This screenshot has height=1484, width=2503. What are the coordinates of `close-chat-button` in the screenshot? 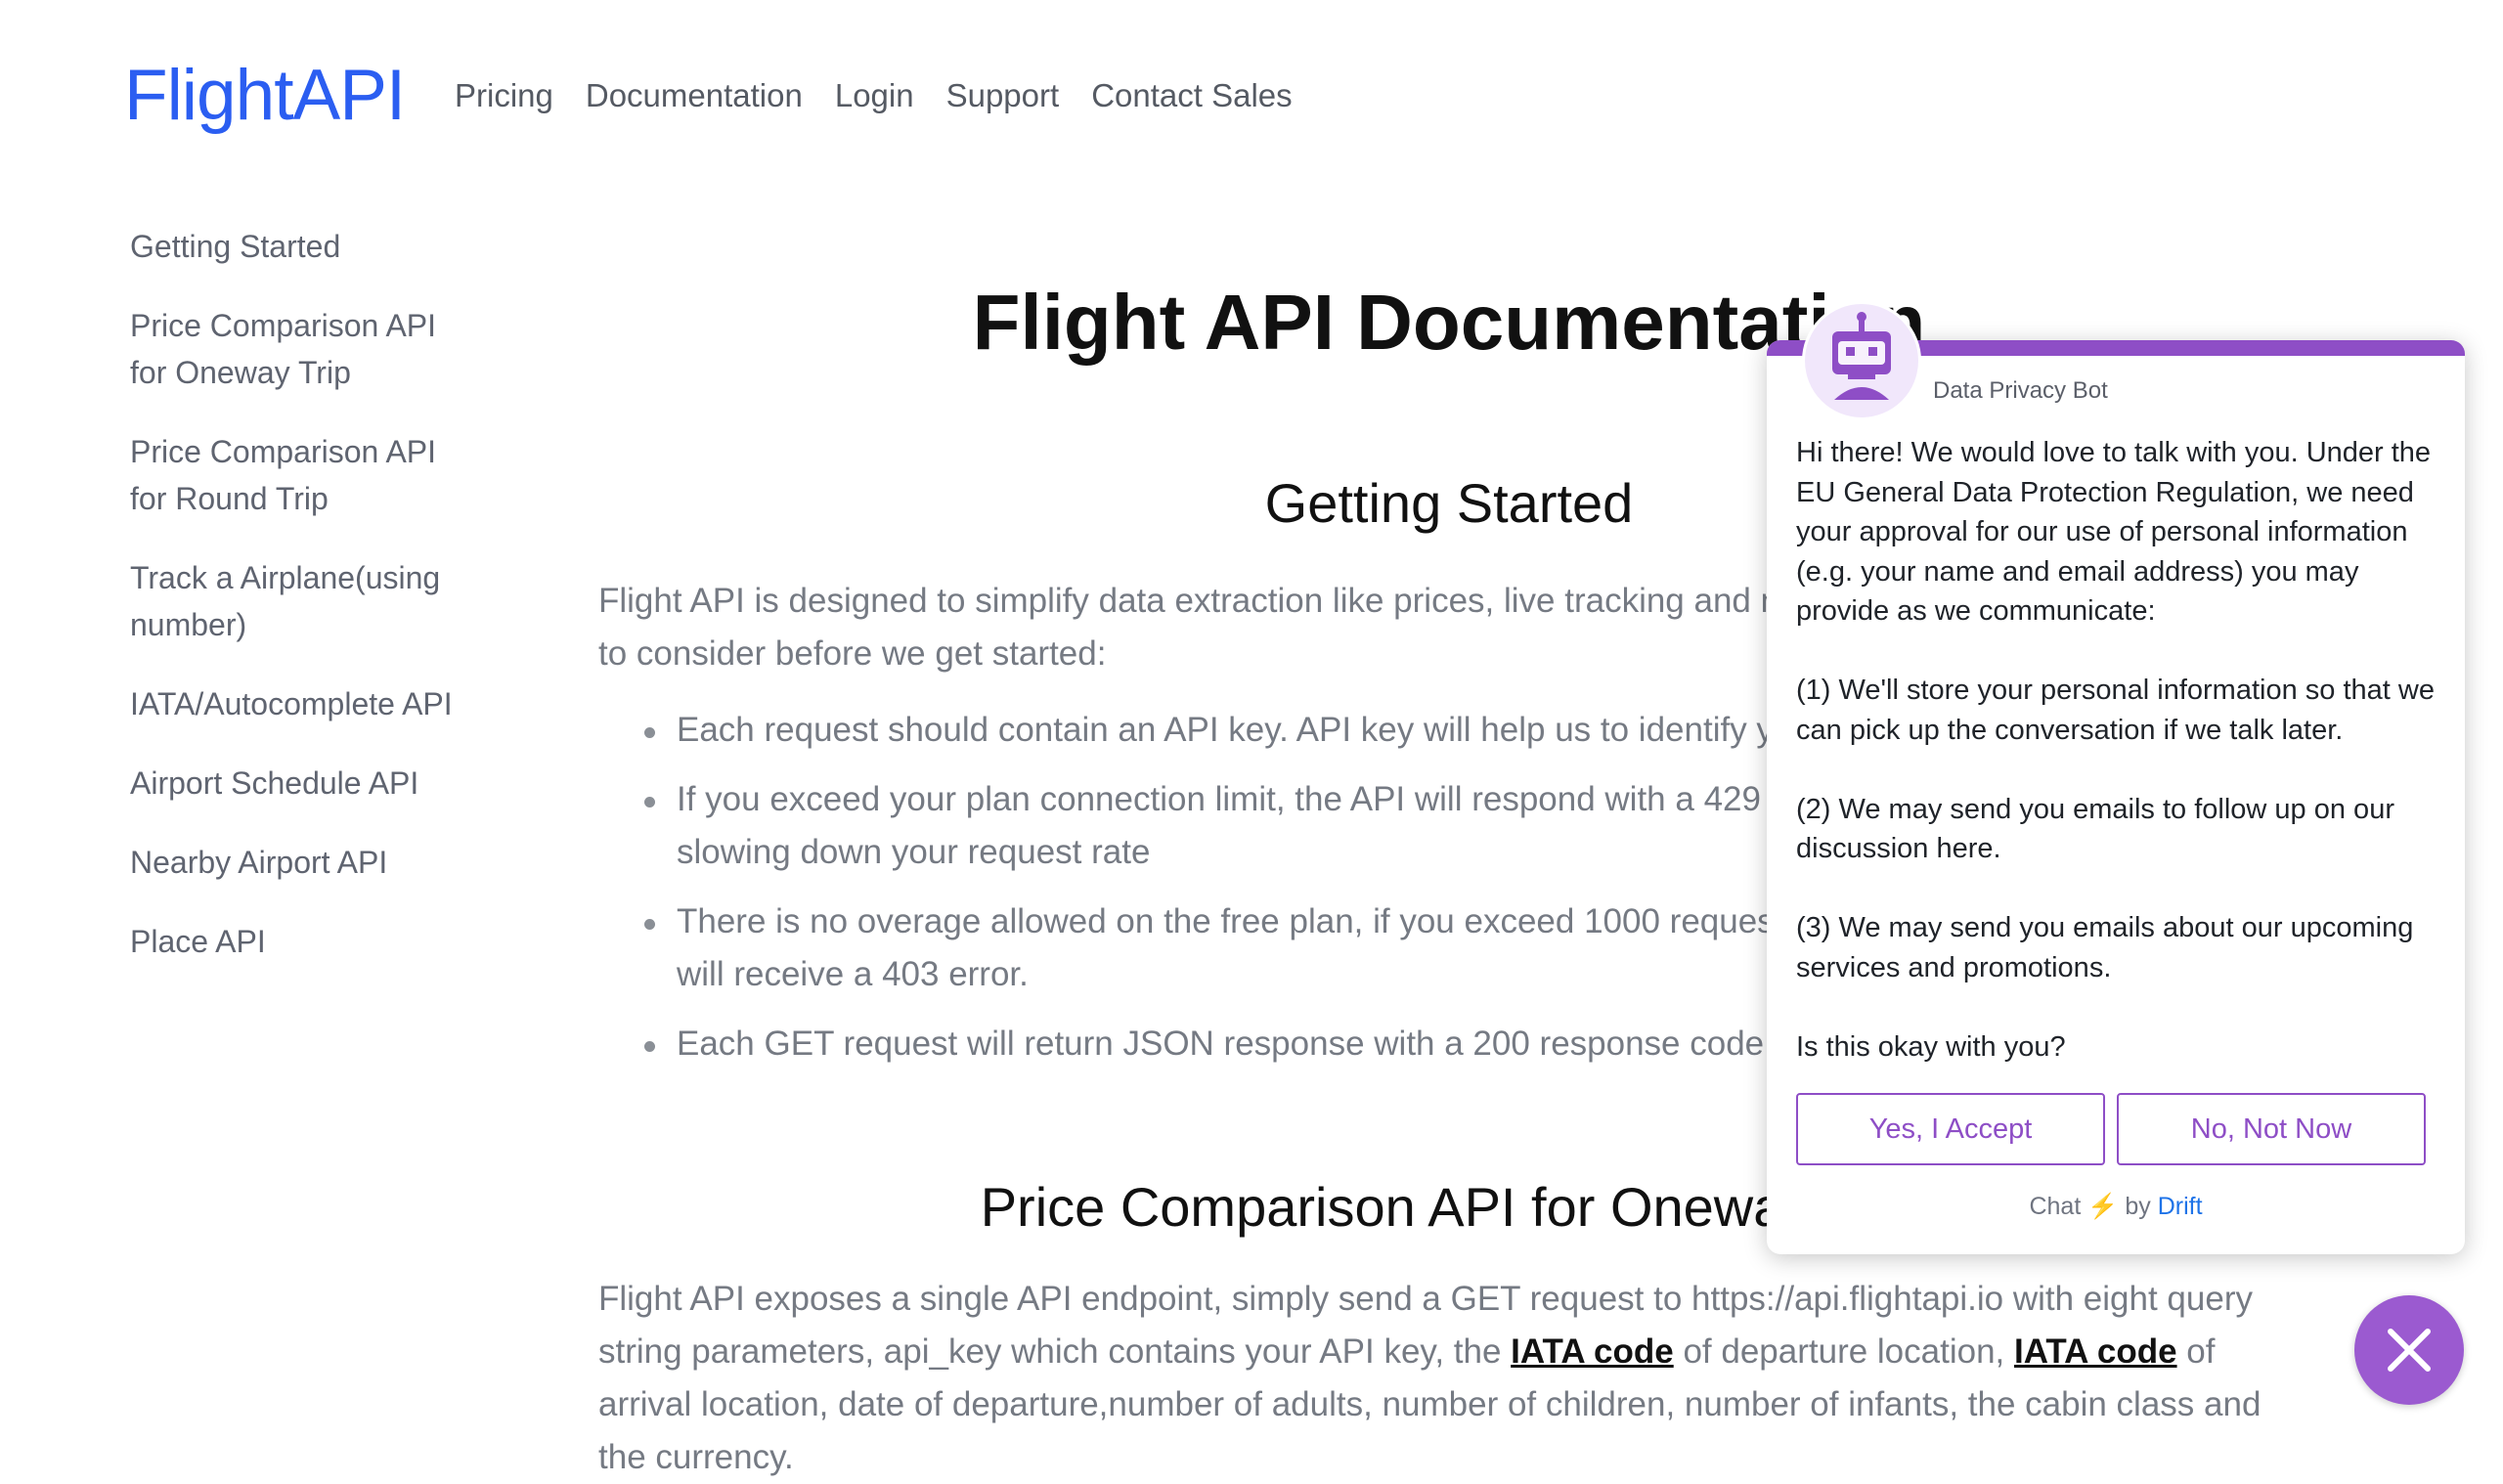 It's located at (2409, 1350).